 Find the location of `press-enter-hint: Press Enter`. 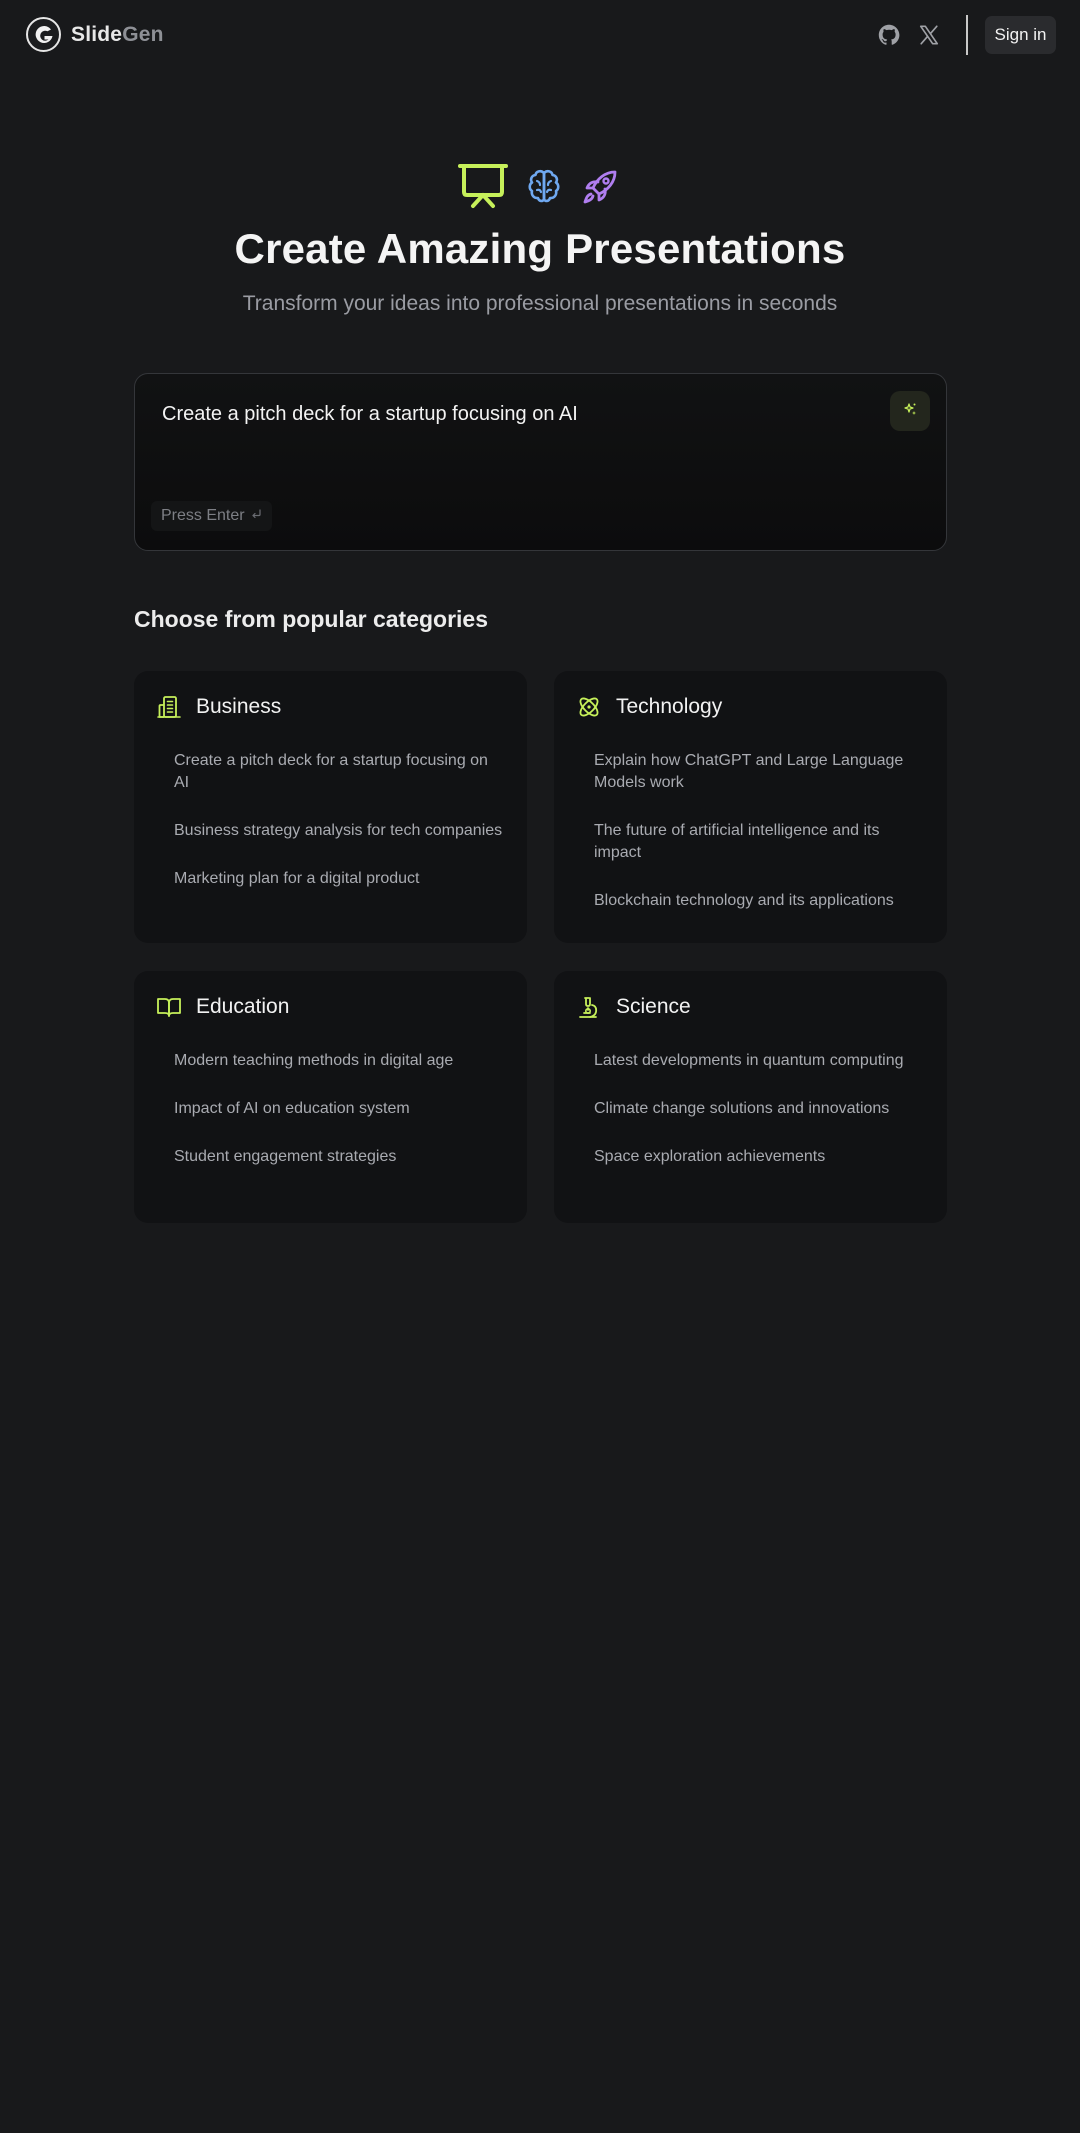

press-enter-hint: Press Enter is located at coordinates (211, 516).